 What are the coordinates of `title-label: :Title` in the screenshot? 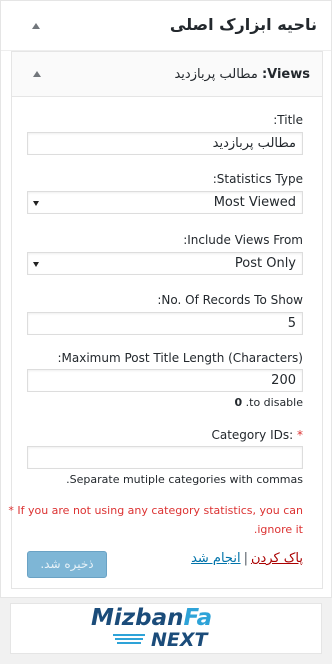 It's located at (288, 120).